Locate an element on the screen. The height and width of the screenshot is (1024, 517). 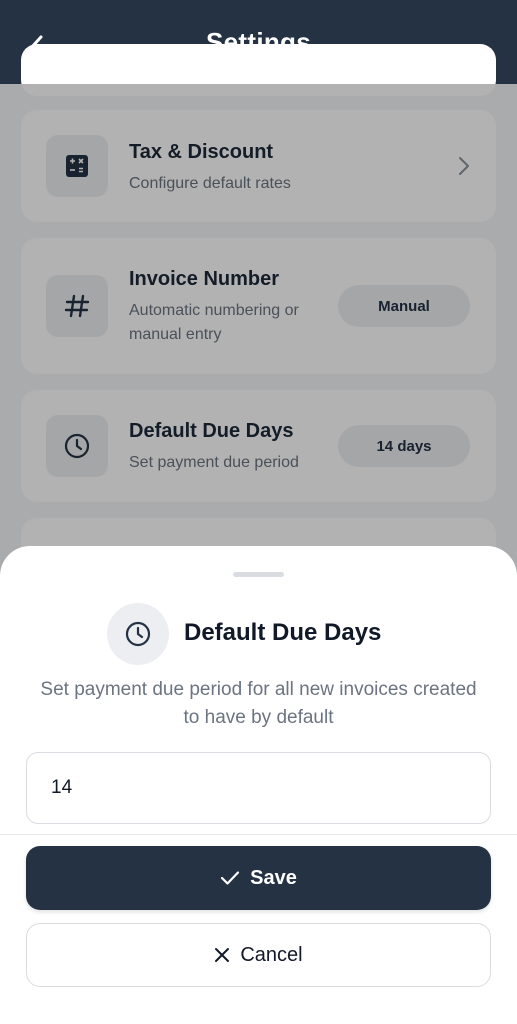
divider is located at coordinates (258, 834).